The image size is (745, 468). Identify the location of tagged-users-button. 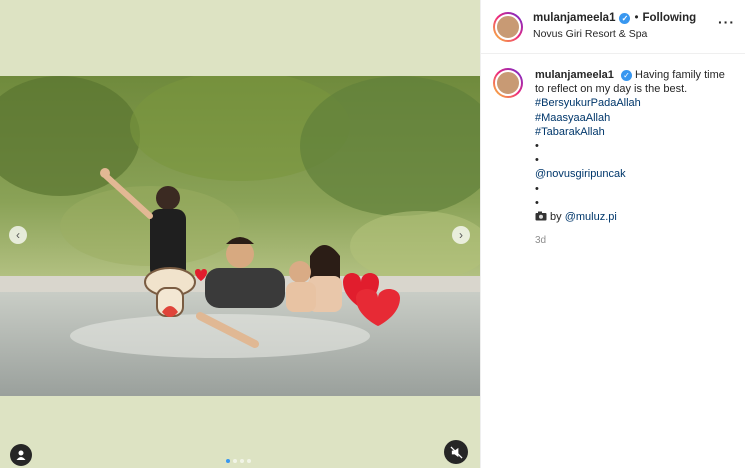
(21, 455).